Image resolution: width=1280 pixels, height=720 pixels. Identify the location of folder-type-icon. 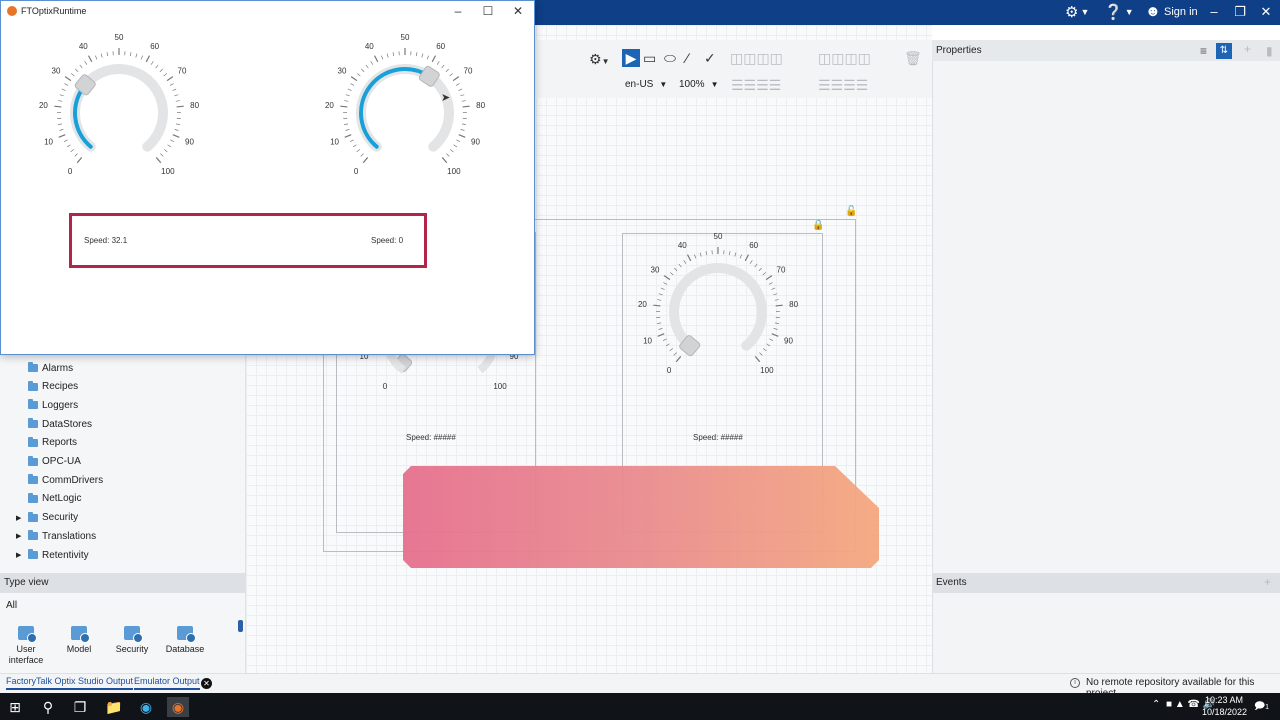
(27, 634).